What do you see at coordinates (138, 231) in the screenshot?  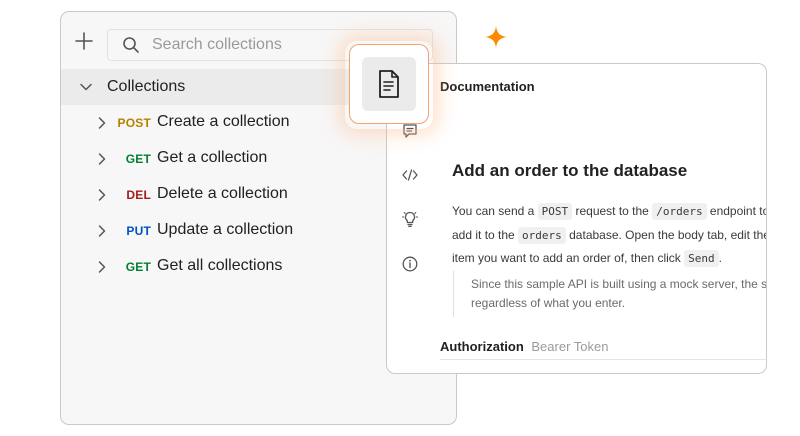 I see `method-badge: PUT` at bounding box center [138, 231].